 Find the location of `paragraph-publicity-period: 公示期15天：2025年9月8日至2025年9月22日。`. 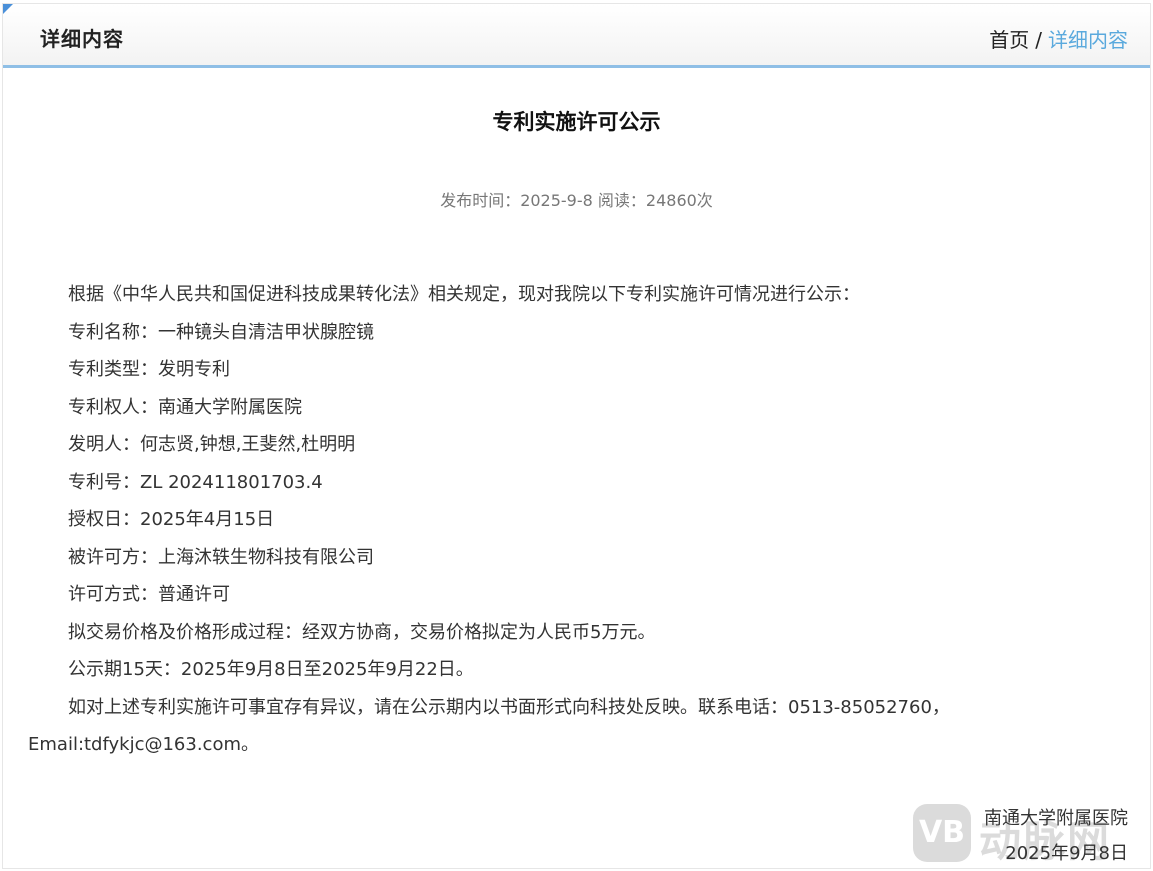

paragraph-publicity-period: 公示期15天：2025年9月8日至2025年9月22日。 is located at coordinates (271, 669).